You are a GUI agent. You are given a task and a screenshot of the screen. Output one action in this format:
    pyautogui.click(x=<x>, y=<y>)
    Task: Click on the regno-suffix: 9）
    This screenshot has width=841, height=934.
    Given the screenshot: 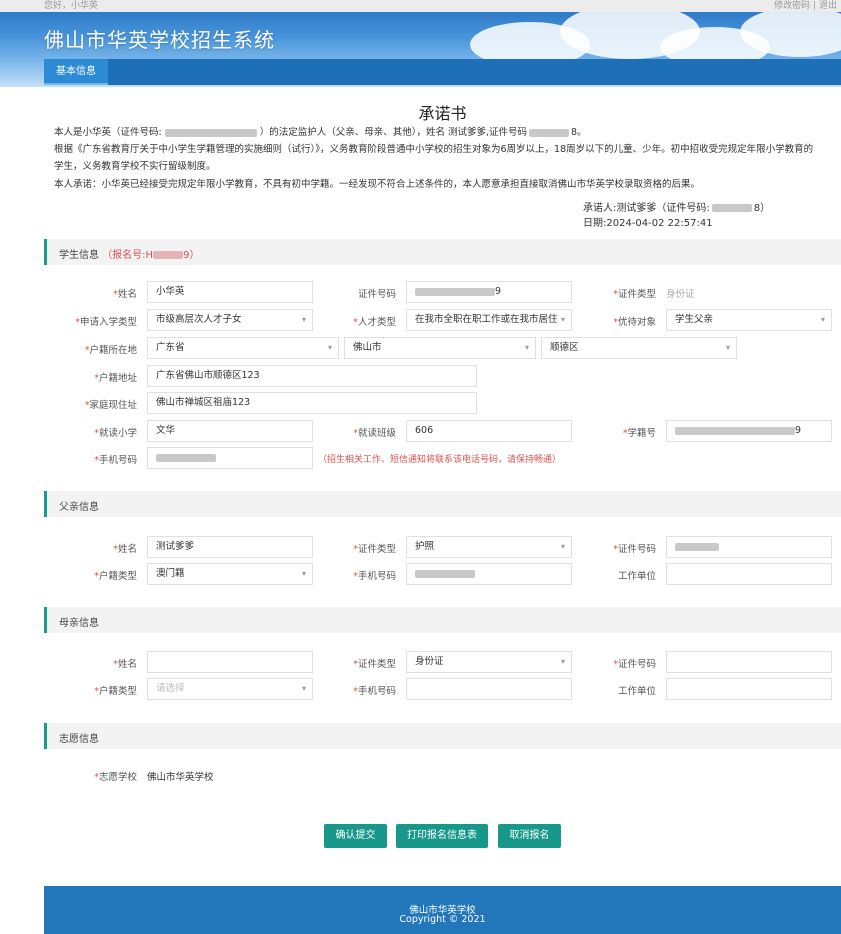 What is the action you would take?
    pyautogui.click(x=191, y=255)
    